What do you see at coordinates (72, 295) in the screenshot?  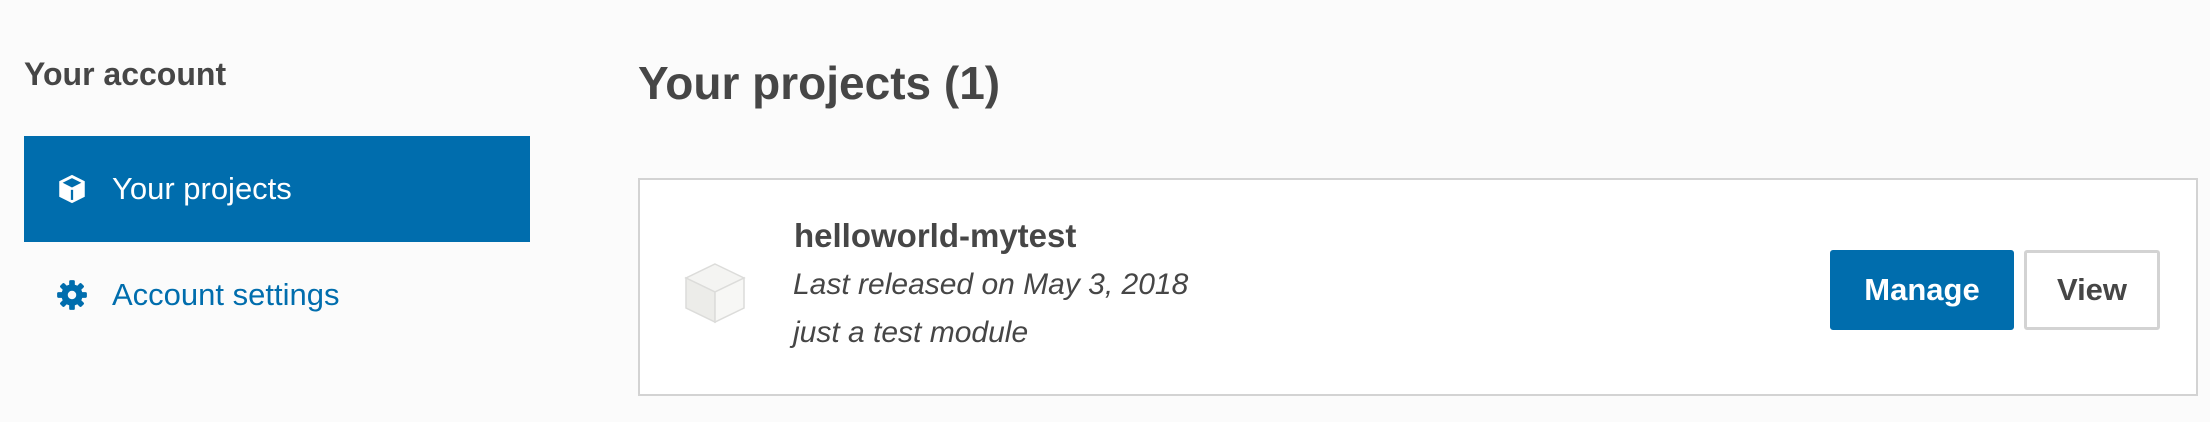 I see `gear-icon` at bounding box center [72, 295].